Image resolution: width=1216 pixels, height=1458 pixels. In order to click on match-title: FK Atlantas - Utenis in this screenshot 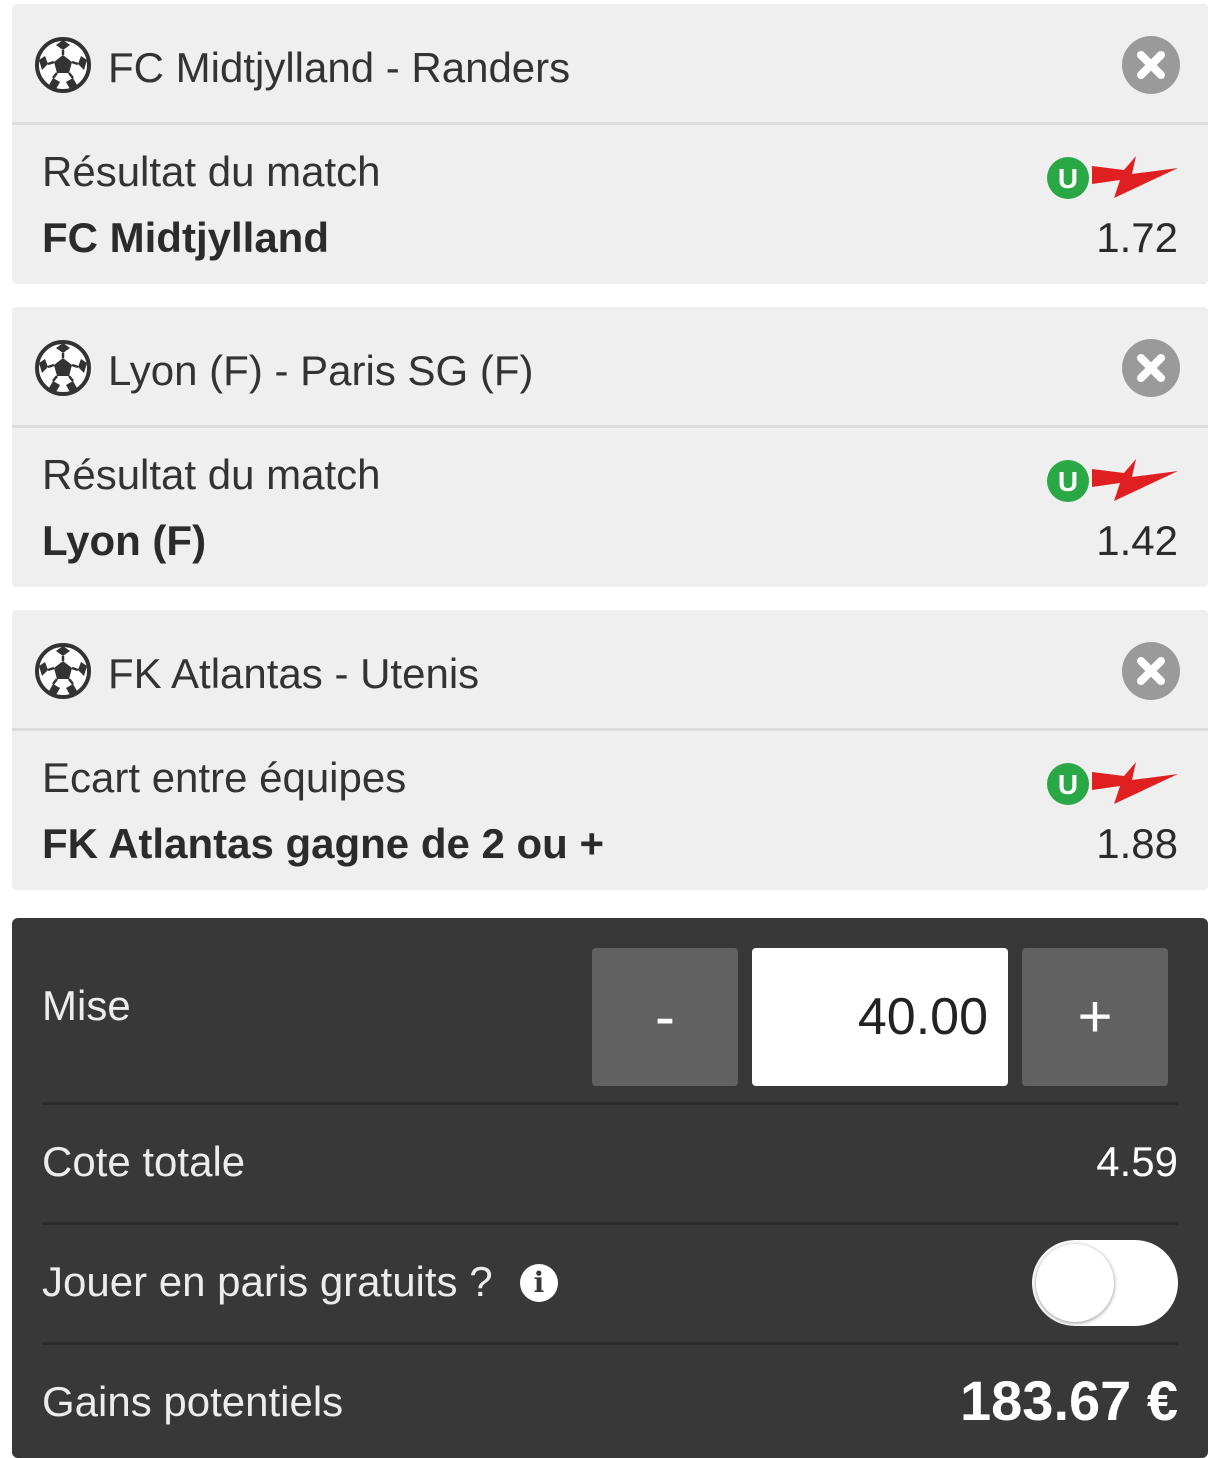, I will do `click(294, 673)`.